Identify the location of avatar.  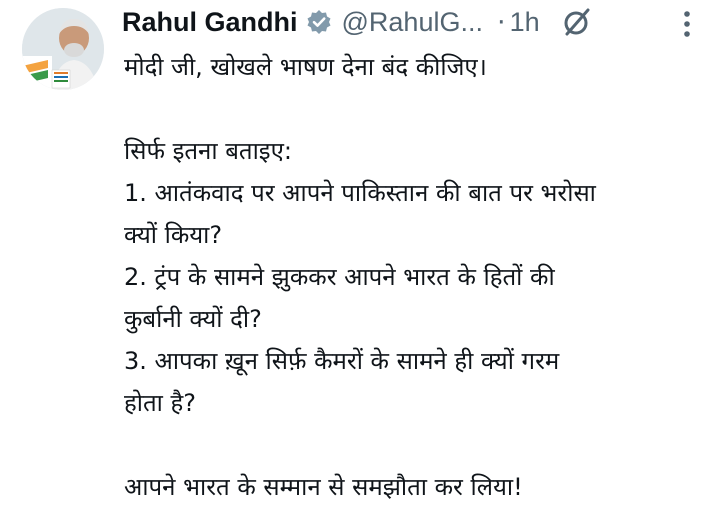
(63, 49).